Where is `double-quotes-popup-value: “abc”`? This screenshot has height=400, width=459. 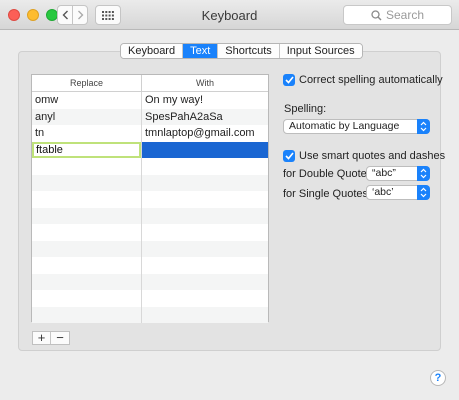
double-quotes-popup-value: “abc” is located at coordinates (384, 173).